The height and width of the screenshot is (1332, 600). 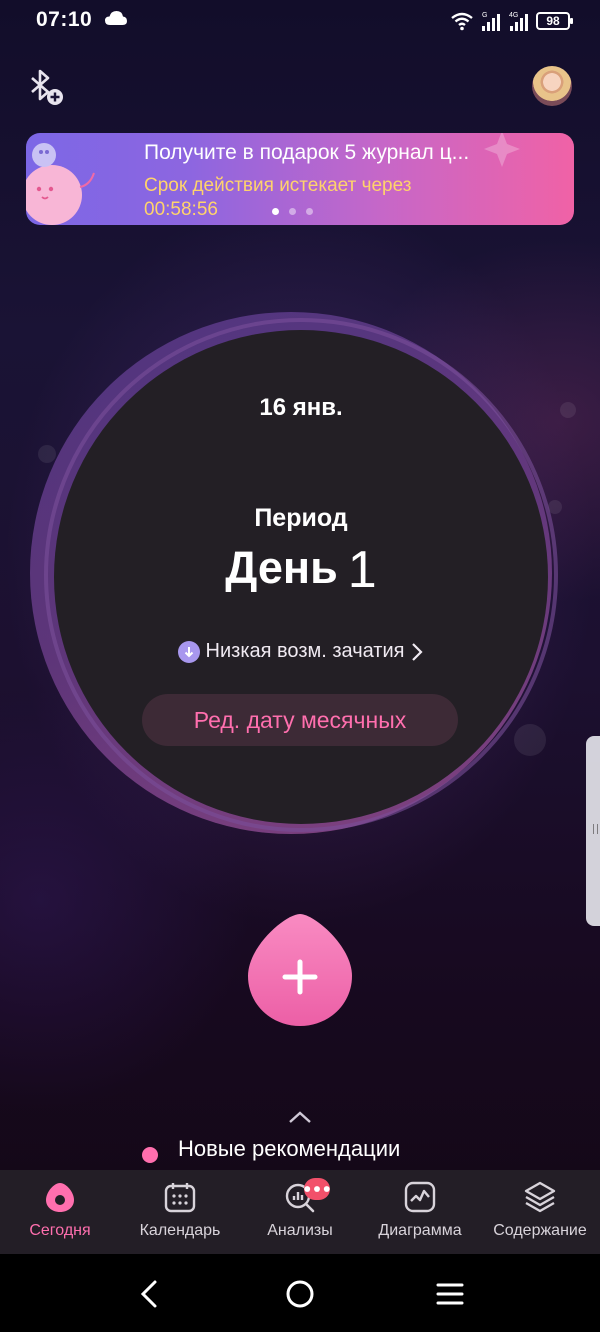 I want to click on chevron-right-icon, so click(x=418, y=651).